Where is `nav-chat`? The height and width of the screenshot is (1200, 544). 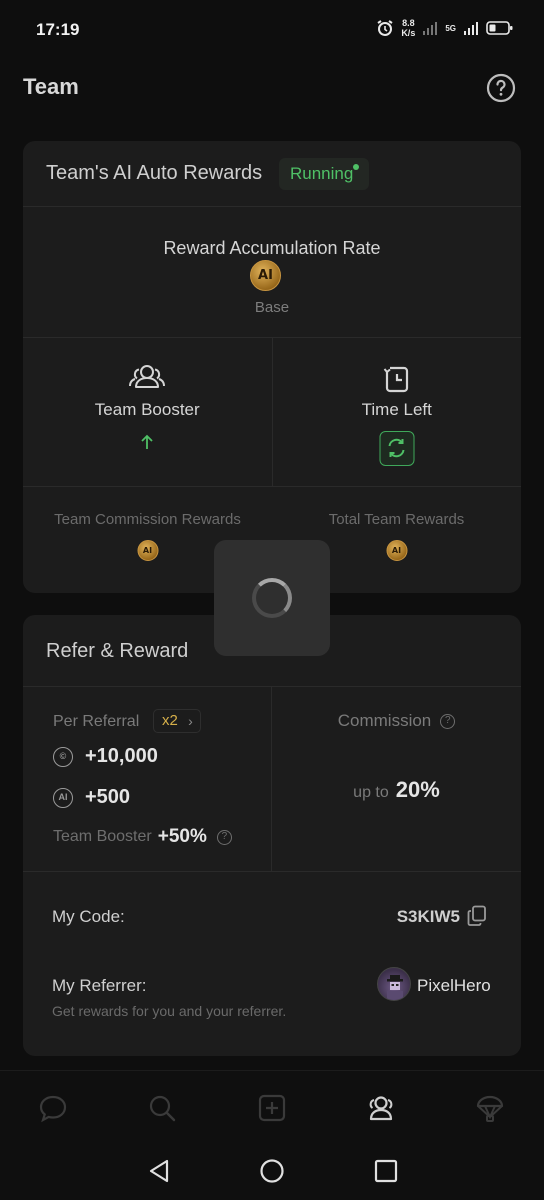
nav-chat is located at coordinates (53, 1108).